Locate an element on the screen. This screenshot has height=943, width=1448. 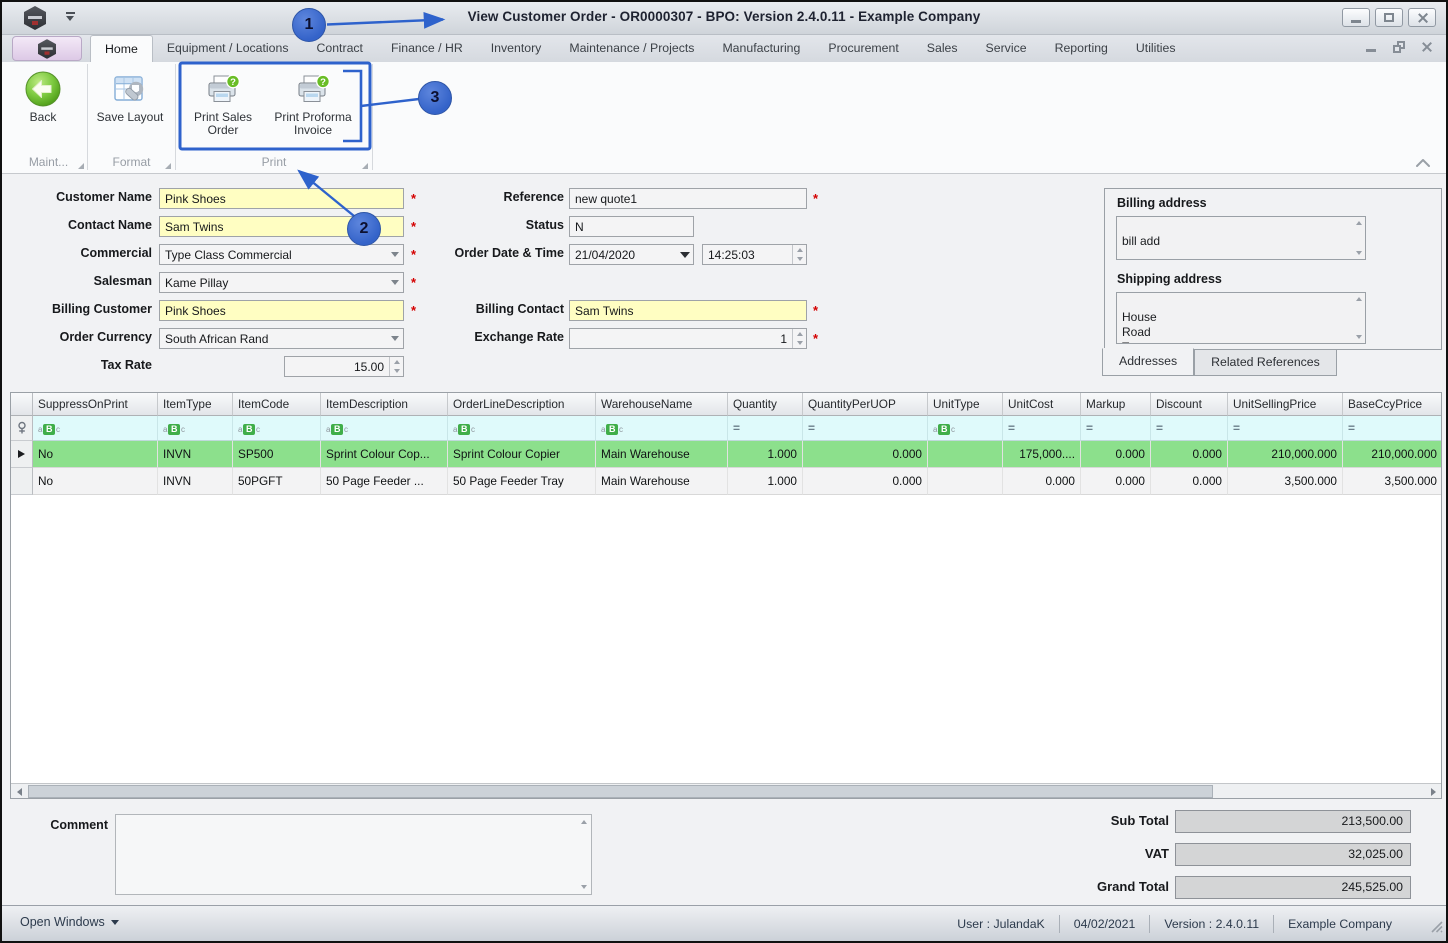
tab-inventory: Inventory is located at coordinates (516, 48).